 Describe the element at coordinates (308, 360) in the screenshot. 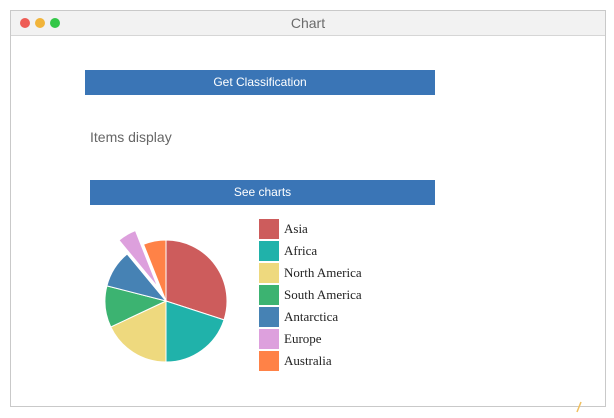

I see `legend-label: Australia` at that location.